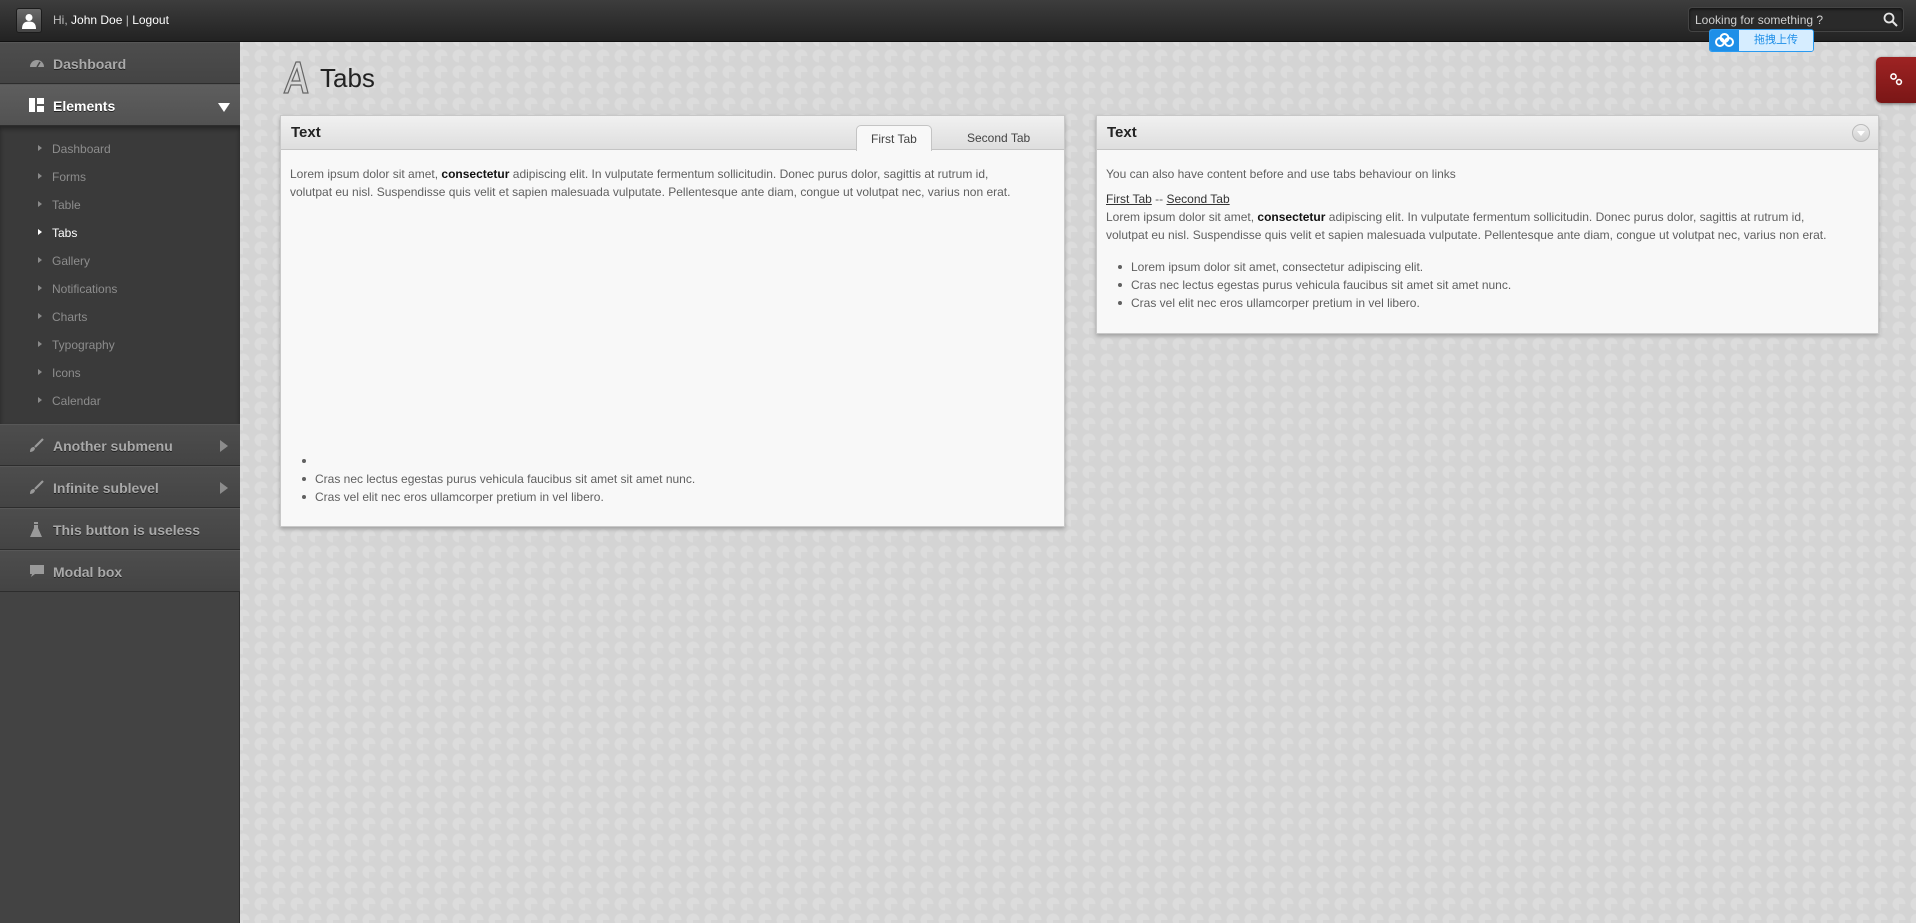 This screenshot has width=1916, height=923. I want to click on submenu-item-label: Forms, so click(69, 177).